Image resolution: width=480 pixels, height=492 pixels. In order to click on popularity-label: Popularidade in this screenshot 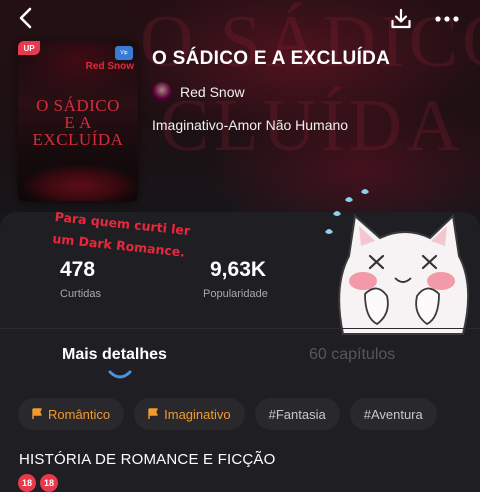, I will do `click(235, 294)`.